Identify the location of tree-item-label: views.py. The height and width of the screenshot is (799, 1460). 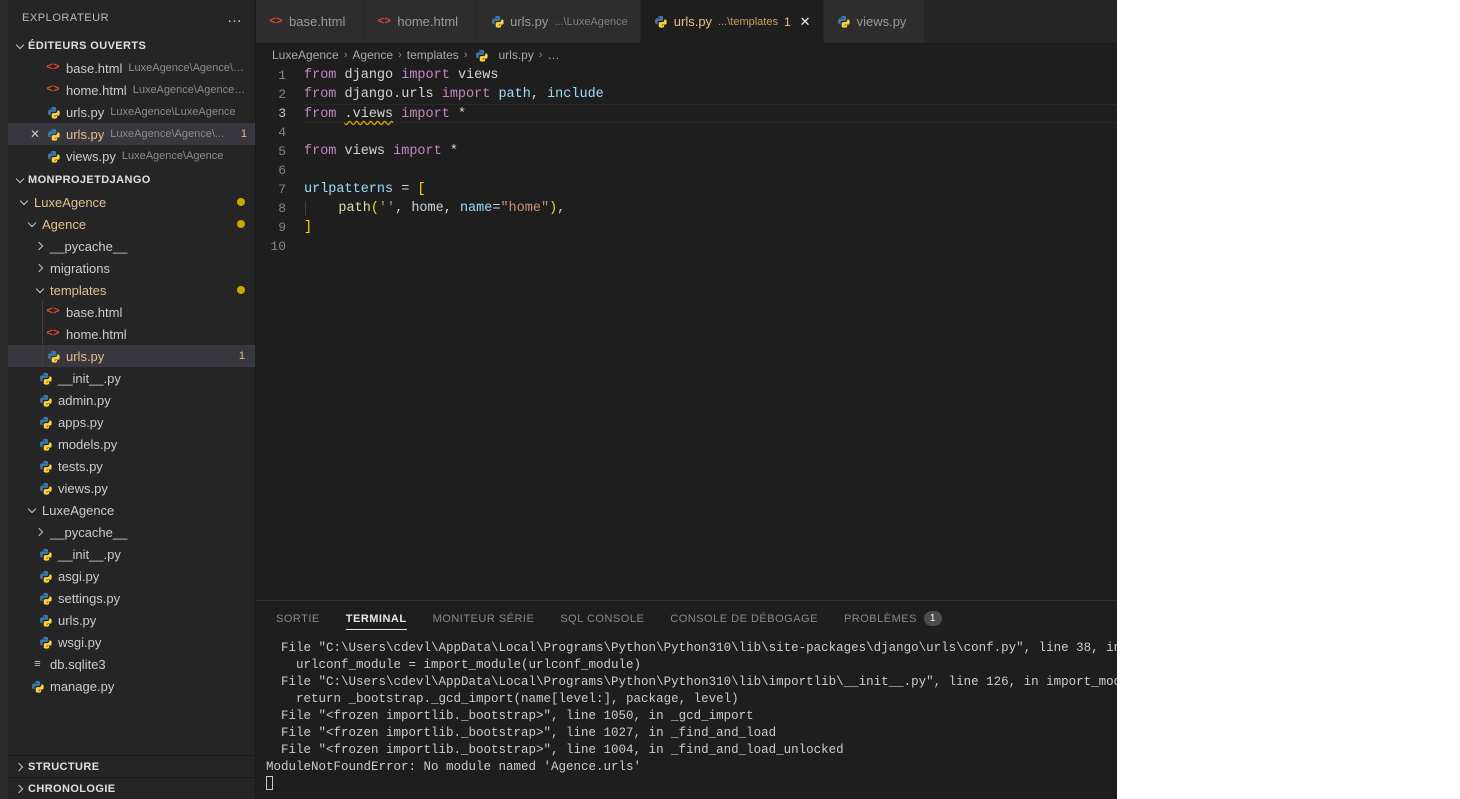
(83, 488).